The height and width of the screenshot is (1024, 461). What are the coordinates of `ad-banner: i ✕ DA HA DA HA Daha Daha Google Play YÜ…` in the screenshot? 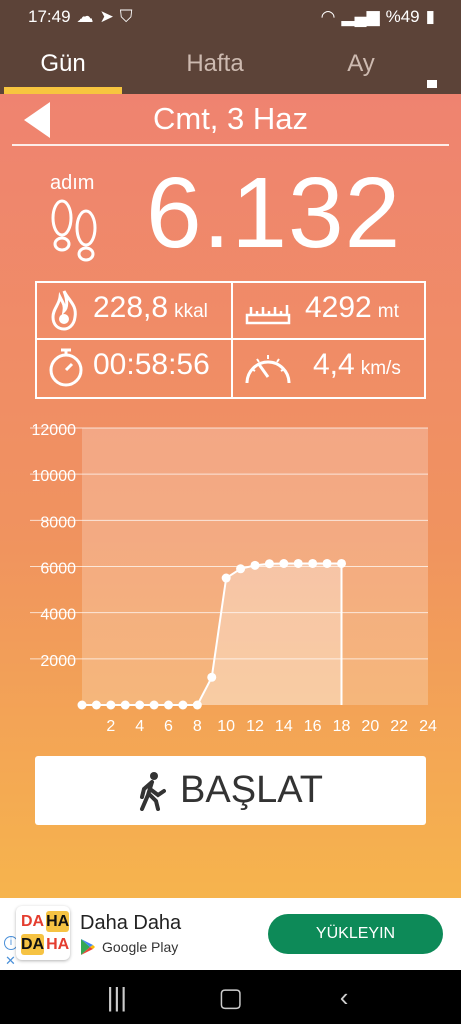 It's located at (230, 934).